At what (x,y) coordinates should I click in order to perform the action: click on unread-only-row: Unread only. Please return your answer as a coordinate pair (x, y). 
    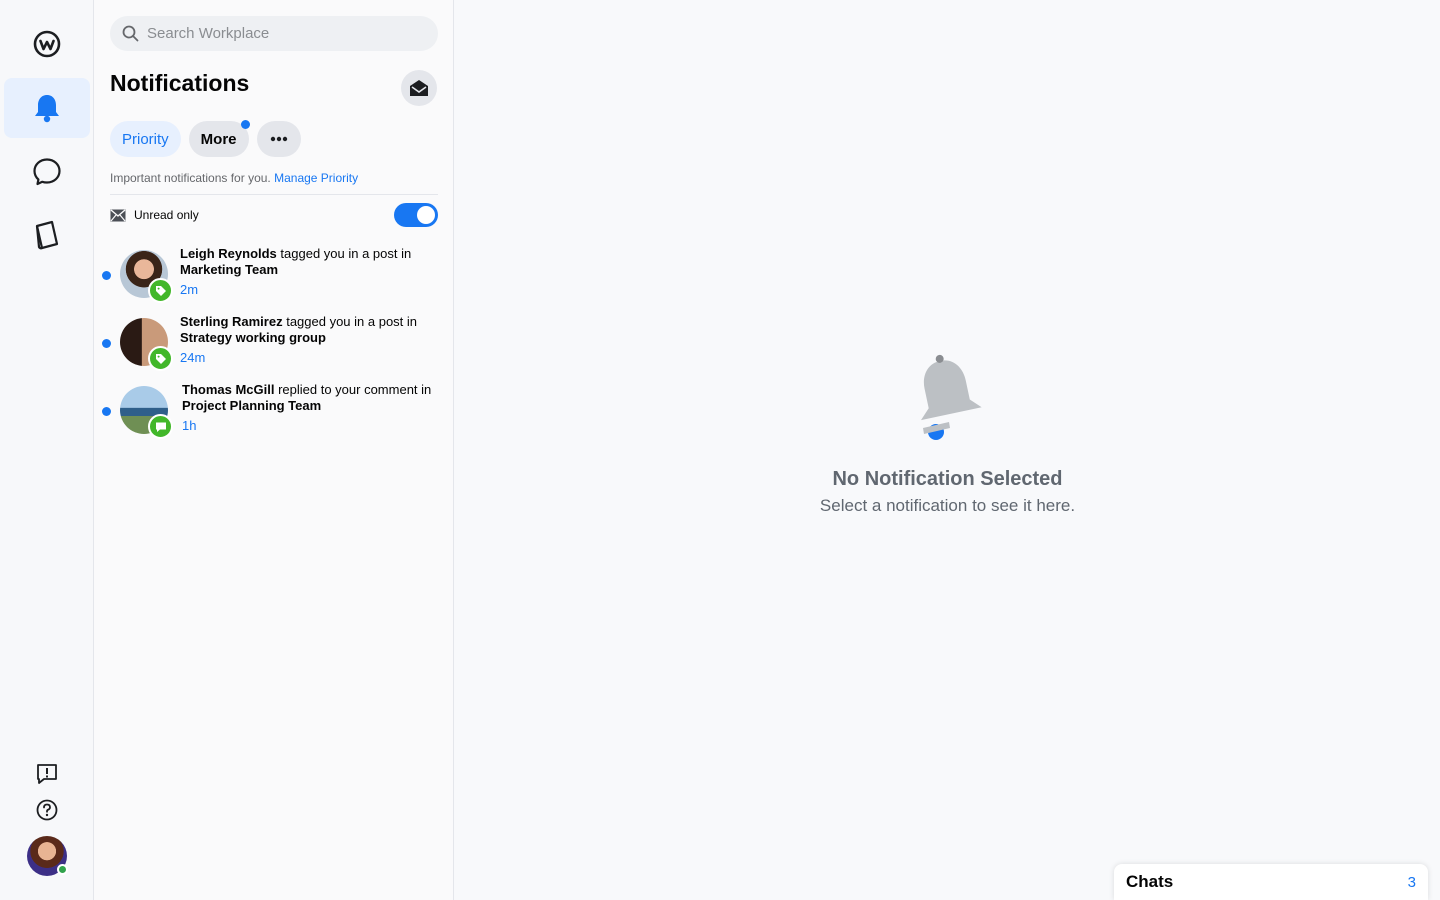
    Looking at the image, I should click on (274, 215).